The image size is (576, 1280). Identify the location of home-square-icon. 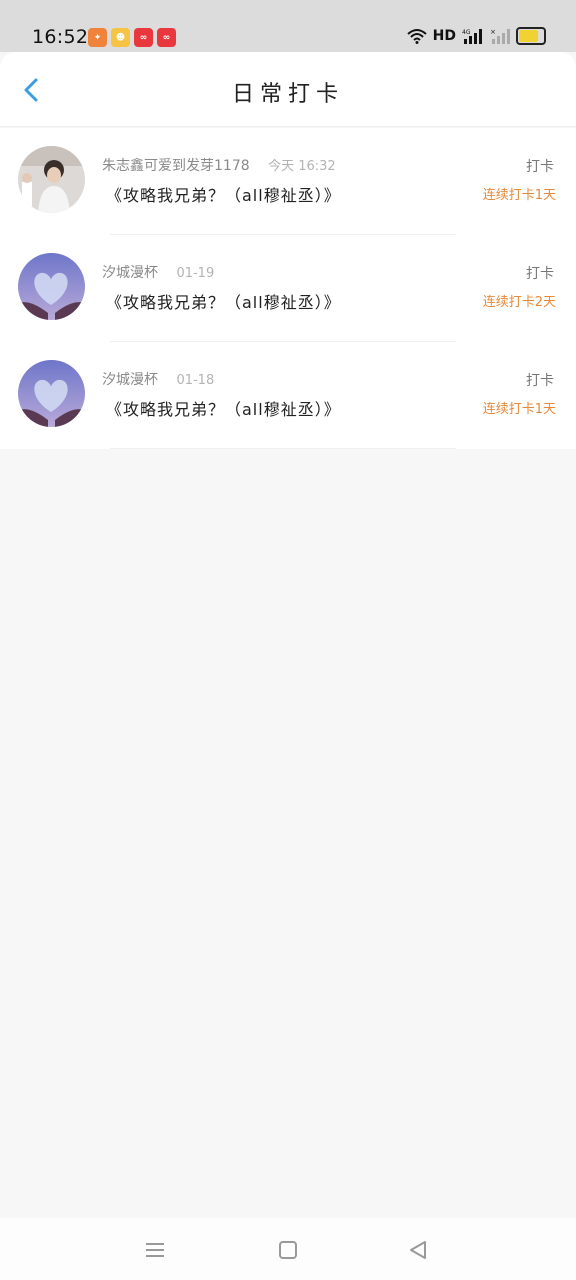
(288, 1250).